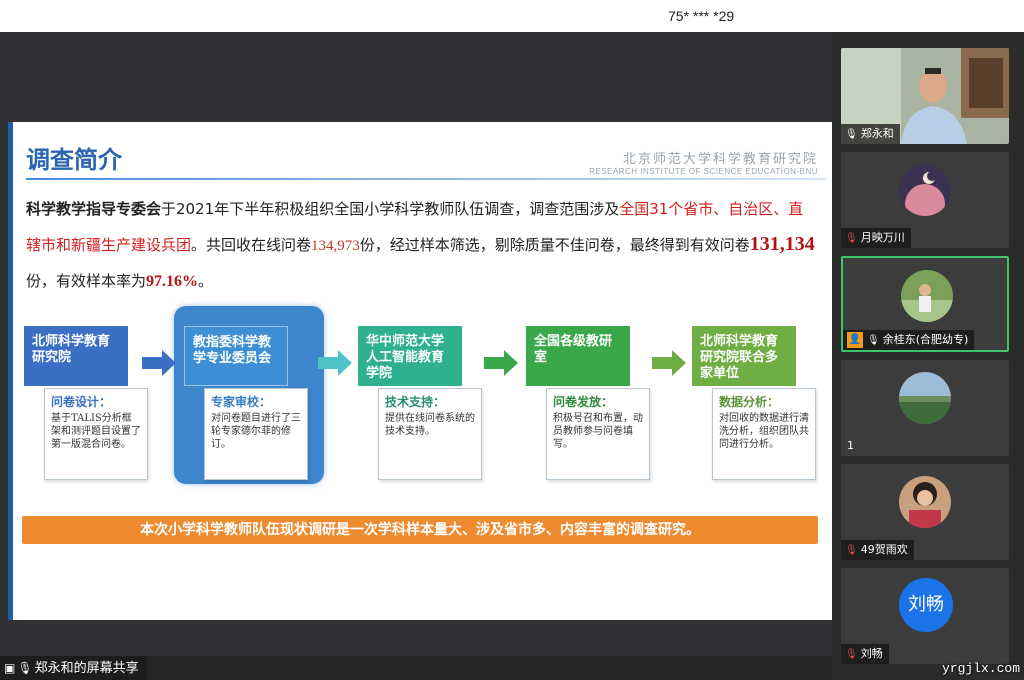 The image size is (1024, 680). Describe the element at coordinates (251, 245) in the screenshot. I see `intro-text-2: 。共回收在线问卷` at that location.